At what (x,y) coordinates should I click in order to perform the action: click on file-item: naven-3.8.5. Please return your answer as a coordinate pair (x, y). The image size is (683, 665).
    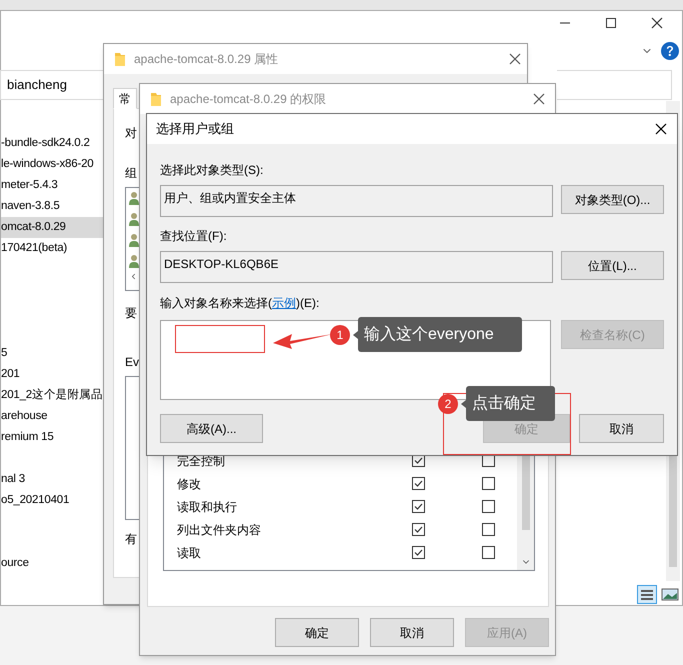
    Looking at the image, I should click on (52, 206).